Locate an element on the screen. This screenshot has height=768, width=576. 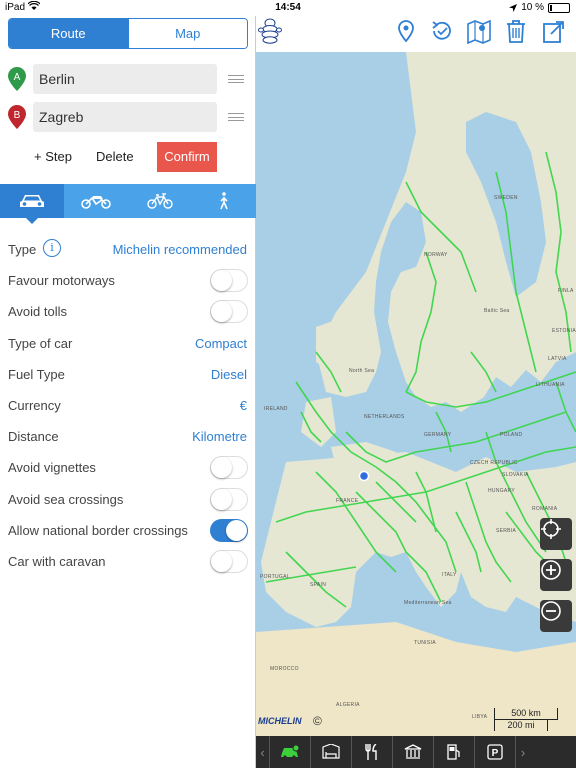
svg-text: P is located at coordinates (495, 753).